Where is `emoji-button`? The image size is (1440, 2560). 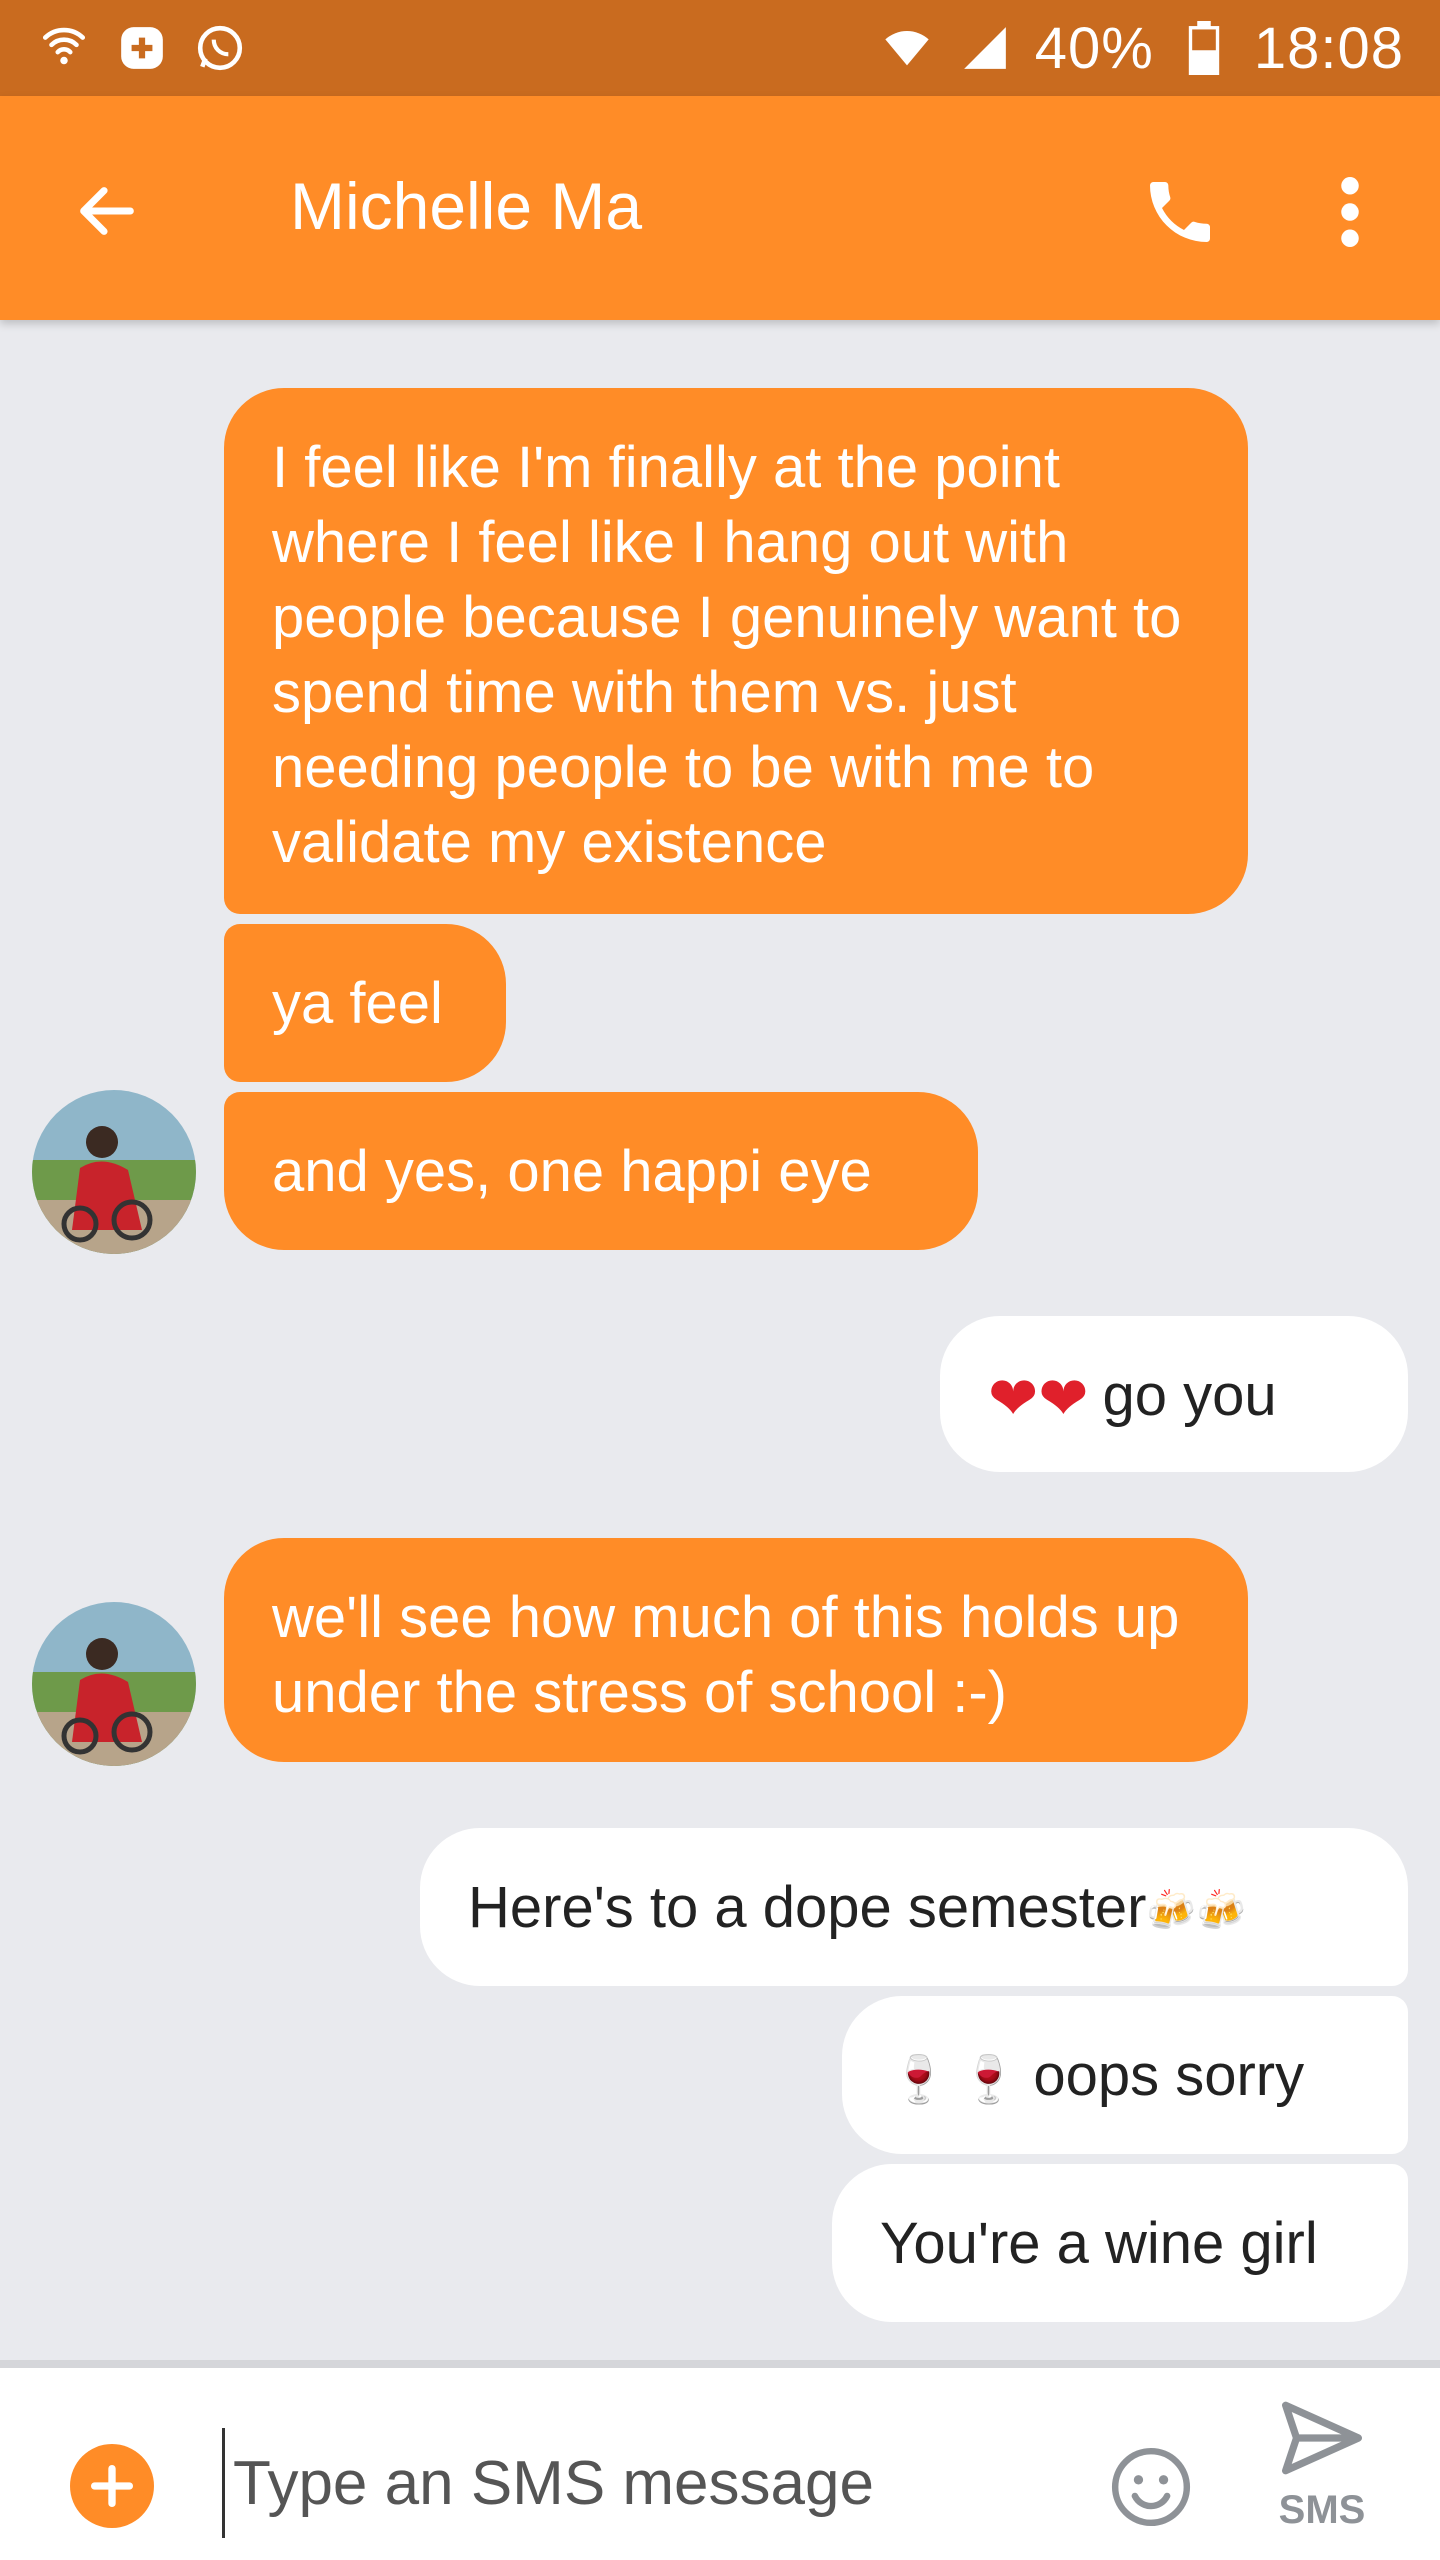
emoji-button is located at coordinates (1151, 2487).